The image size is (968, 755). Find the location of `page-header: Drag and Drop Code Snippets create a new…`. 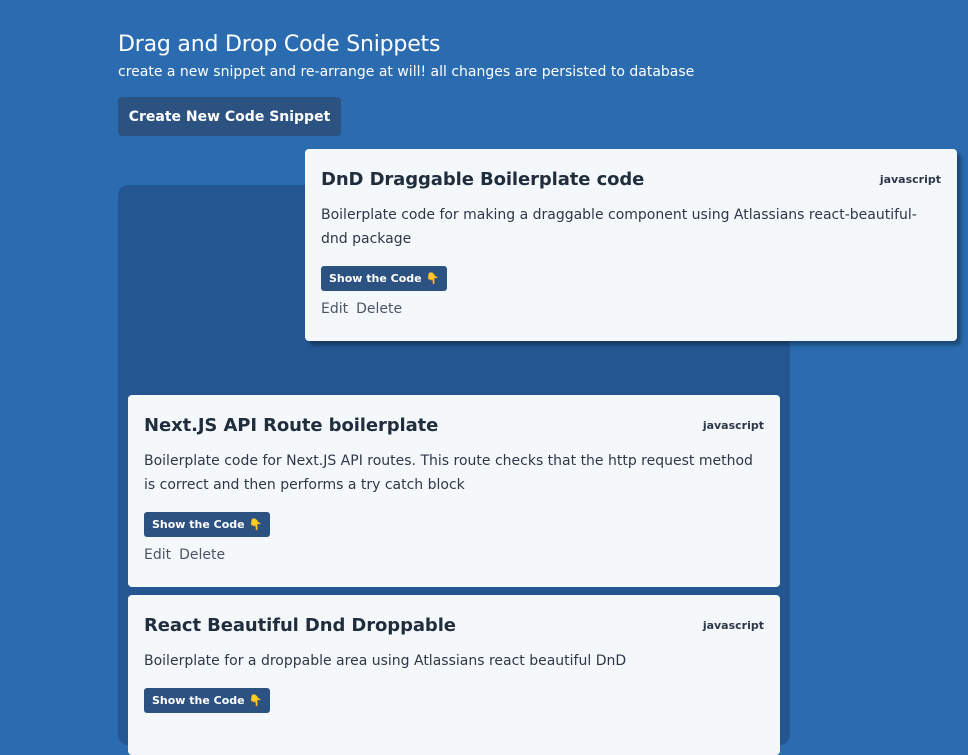

page-header: Drag and Drop Code Snippets create a new… is located at coordinates (406, 57).